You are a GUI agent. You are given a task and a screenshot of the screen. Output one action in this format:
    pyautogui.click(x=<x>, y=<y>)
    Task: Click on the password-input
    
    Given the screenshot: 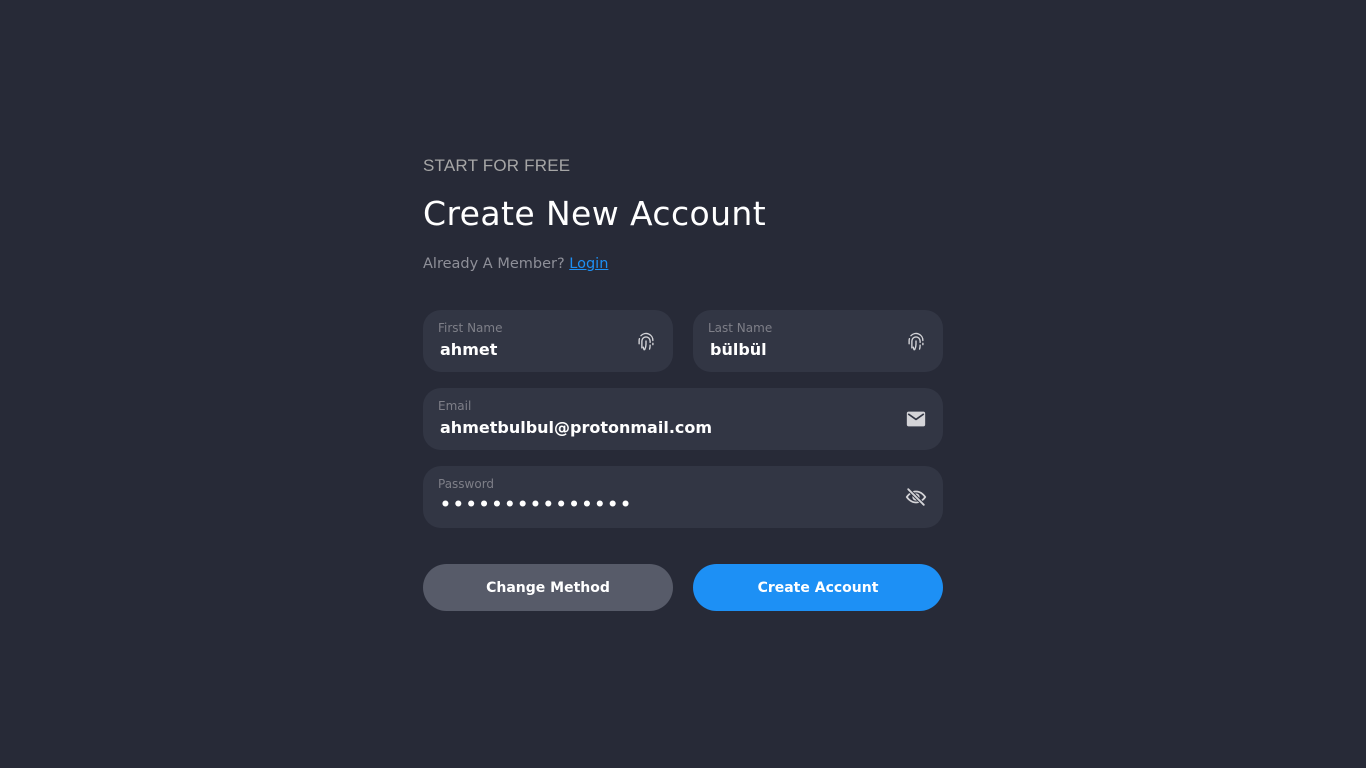 What is the action you would take?
    pyautogui.click(x=660, y=505)
    